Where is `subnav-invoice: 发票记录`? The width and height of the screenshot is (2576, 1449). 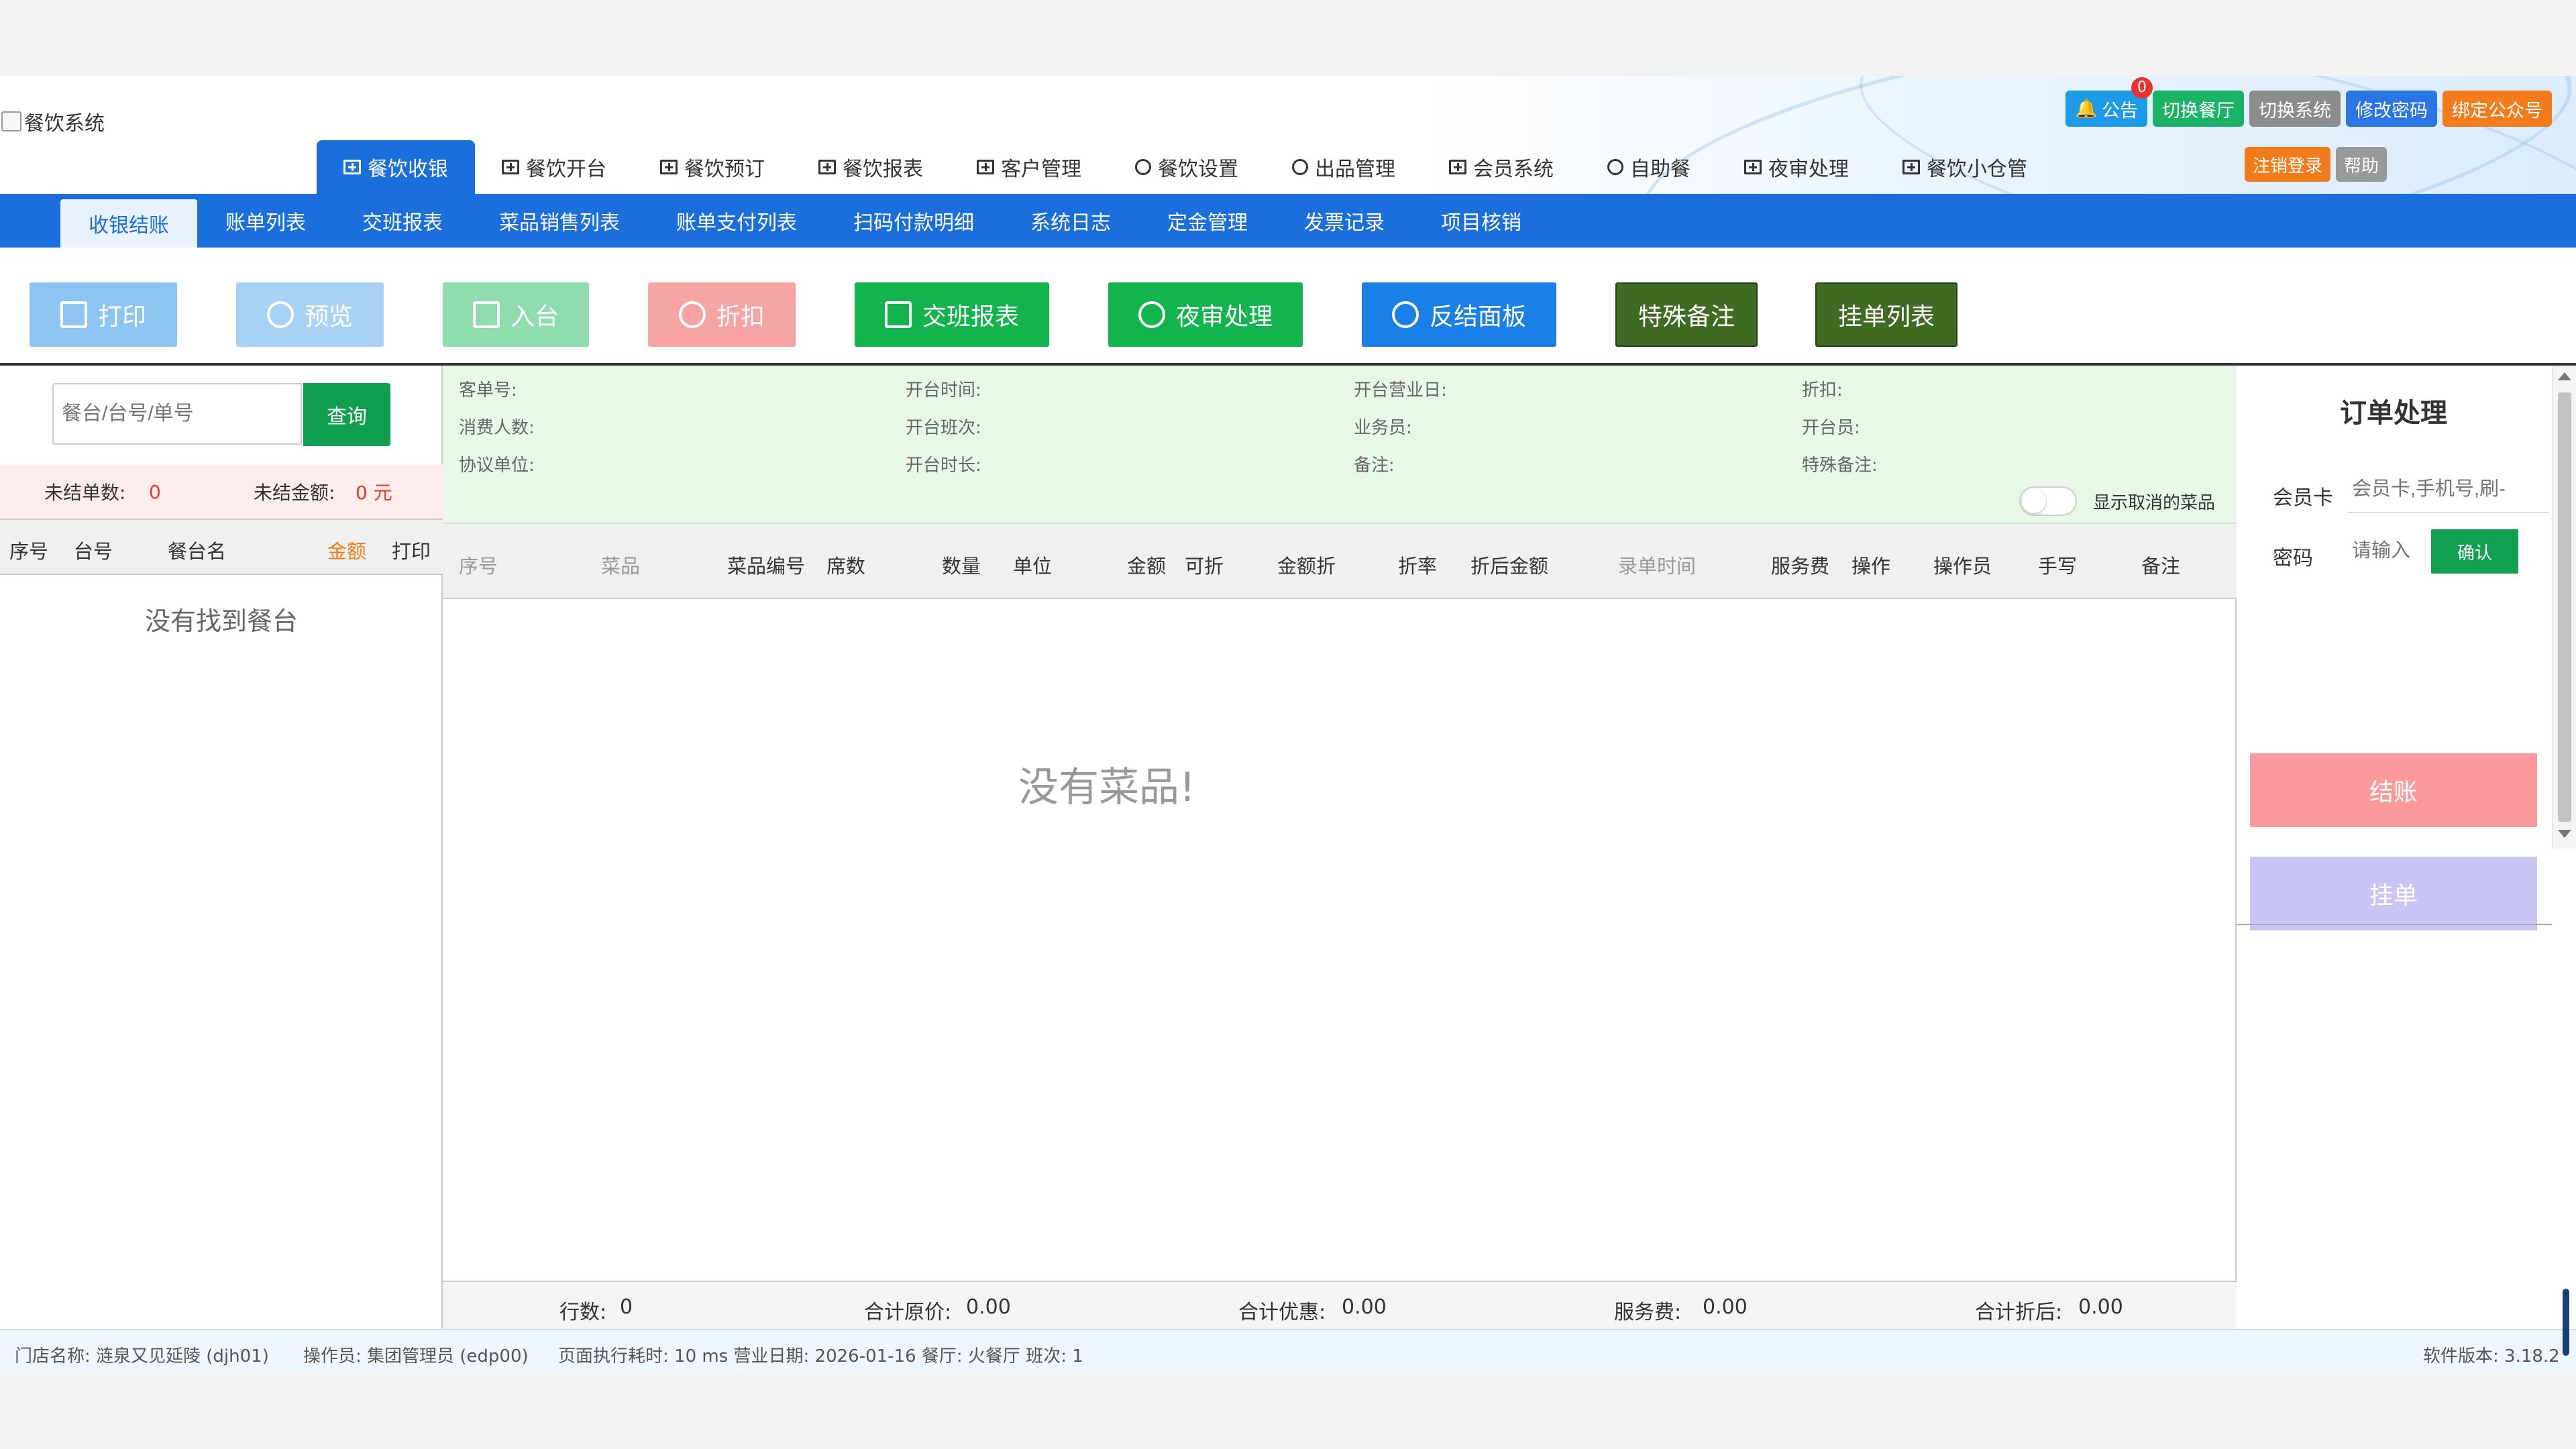 subnav-invoice: 发票记录 is located at coordinates (1344, 221).